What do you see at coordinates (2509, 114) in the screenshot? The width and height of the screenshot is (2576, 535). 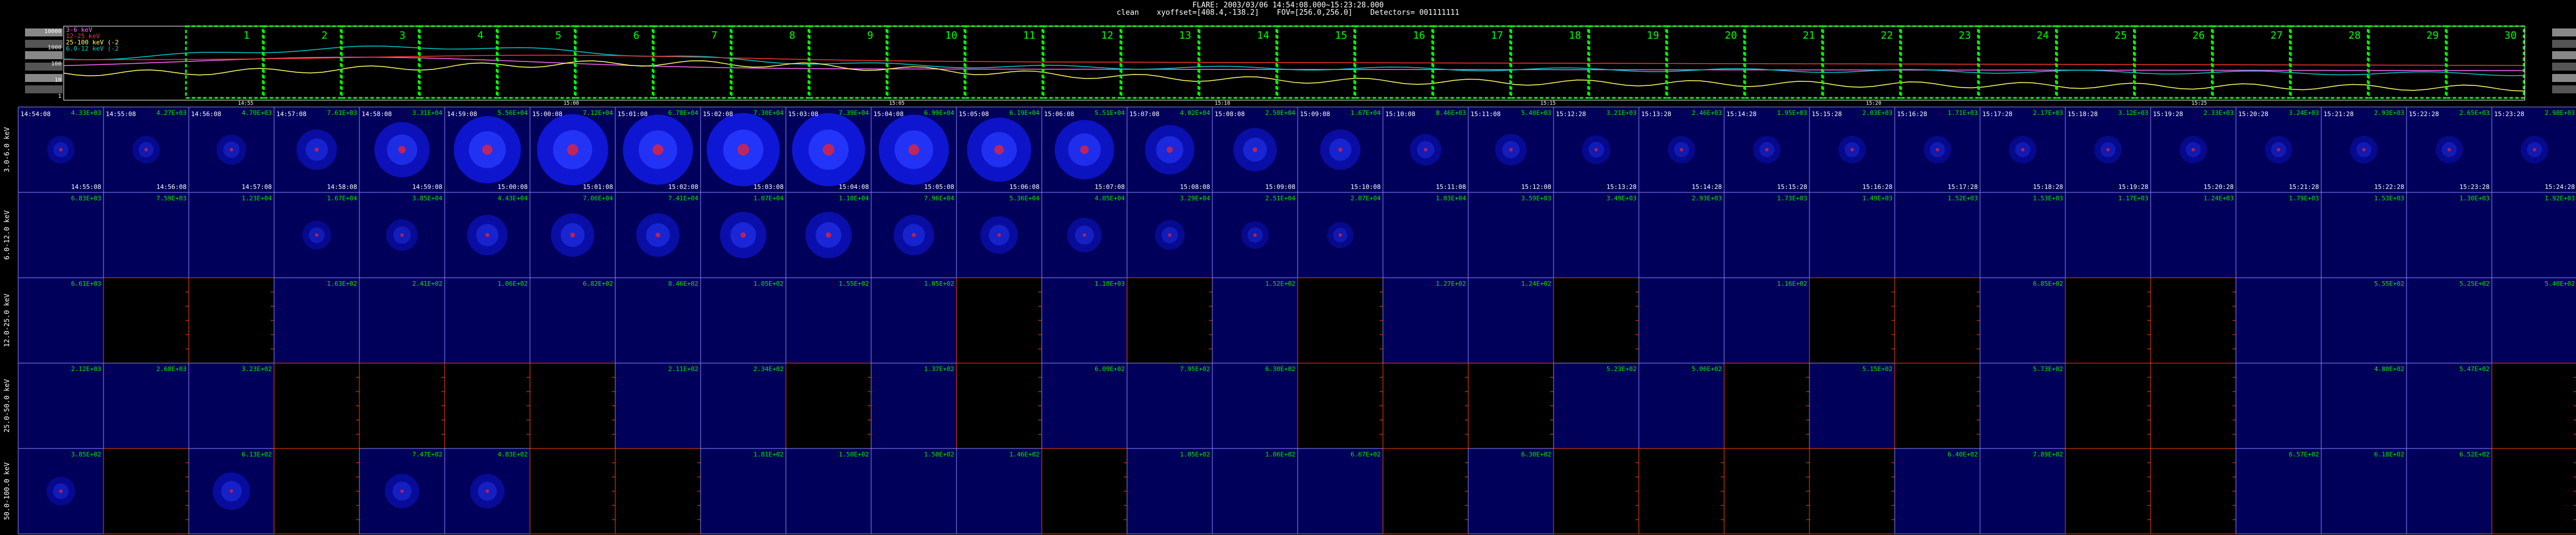 I see `tile-start-time: 15:23:28` at bounding box center [2509, 114].